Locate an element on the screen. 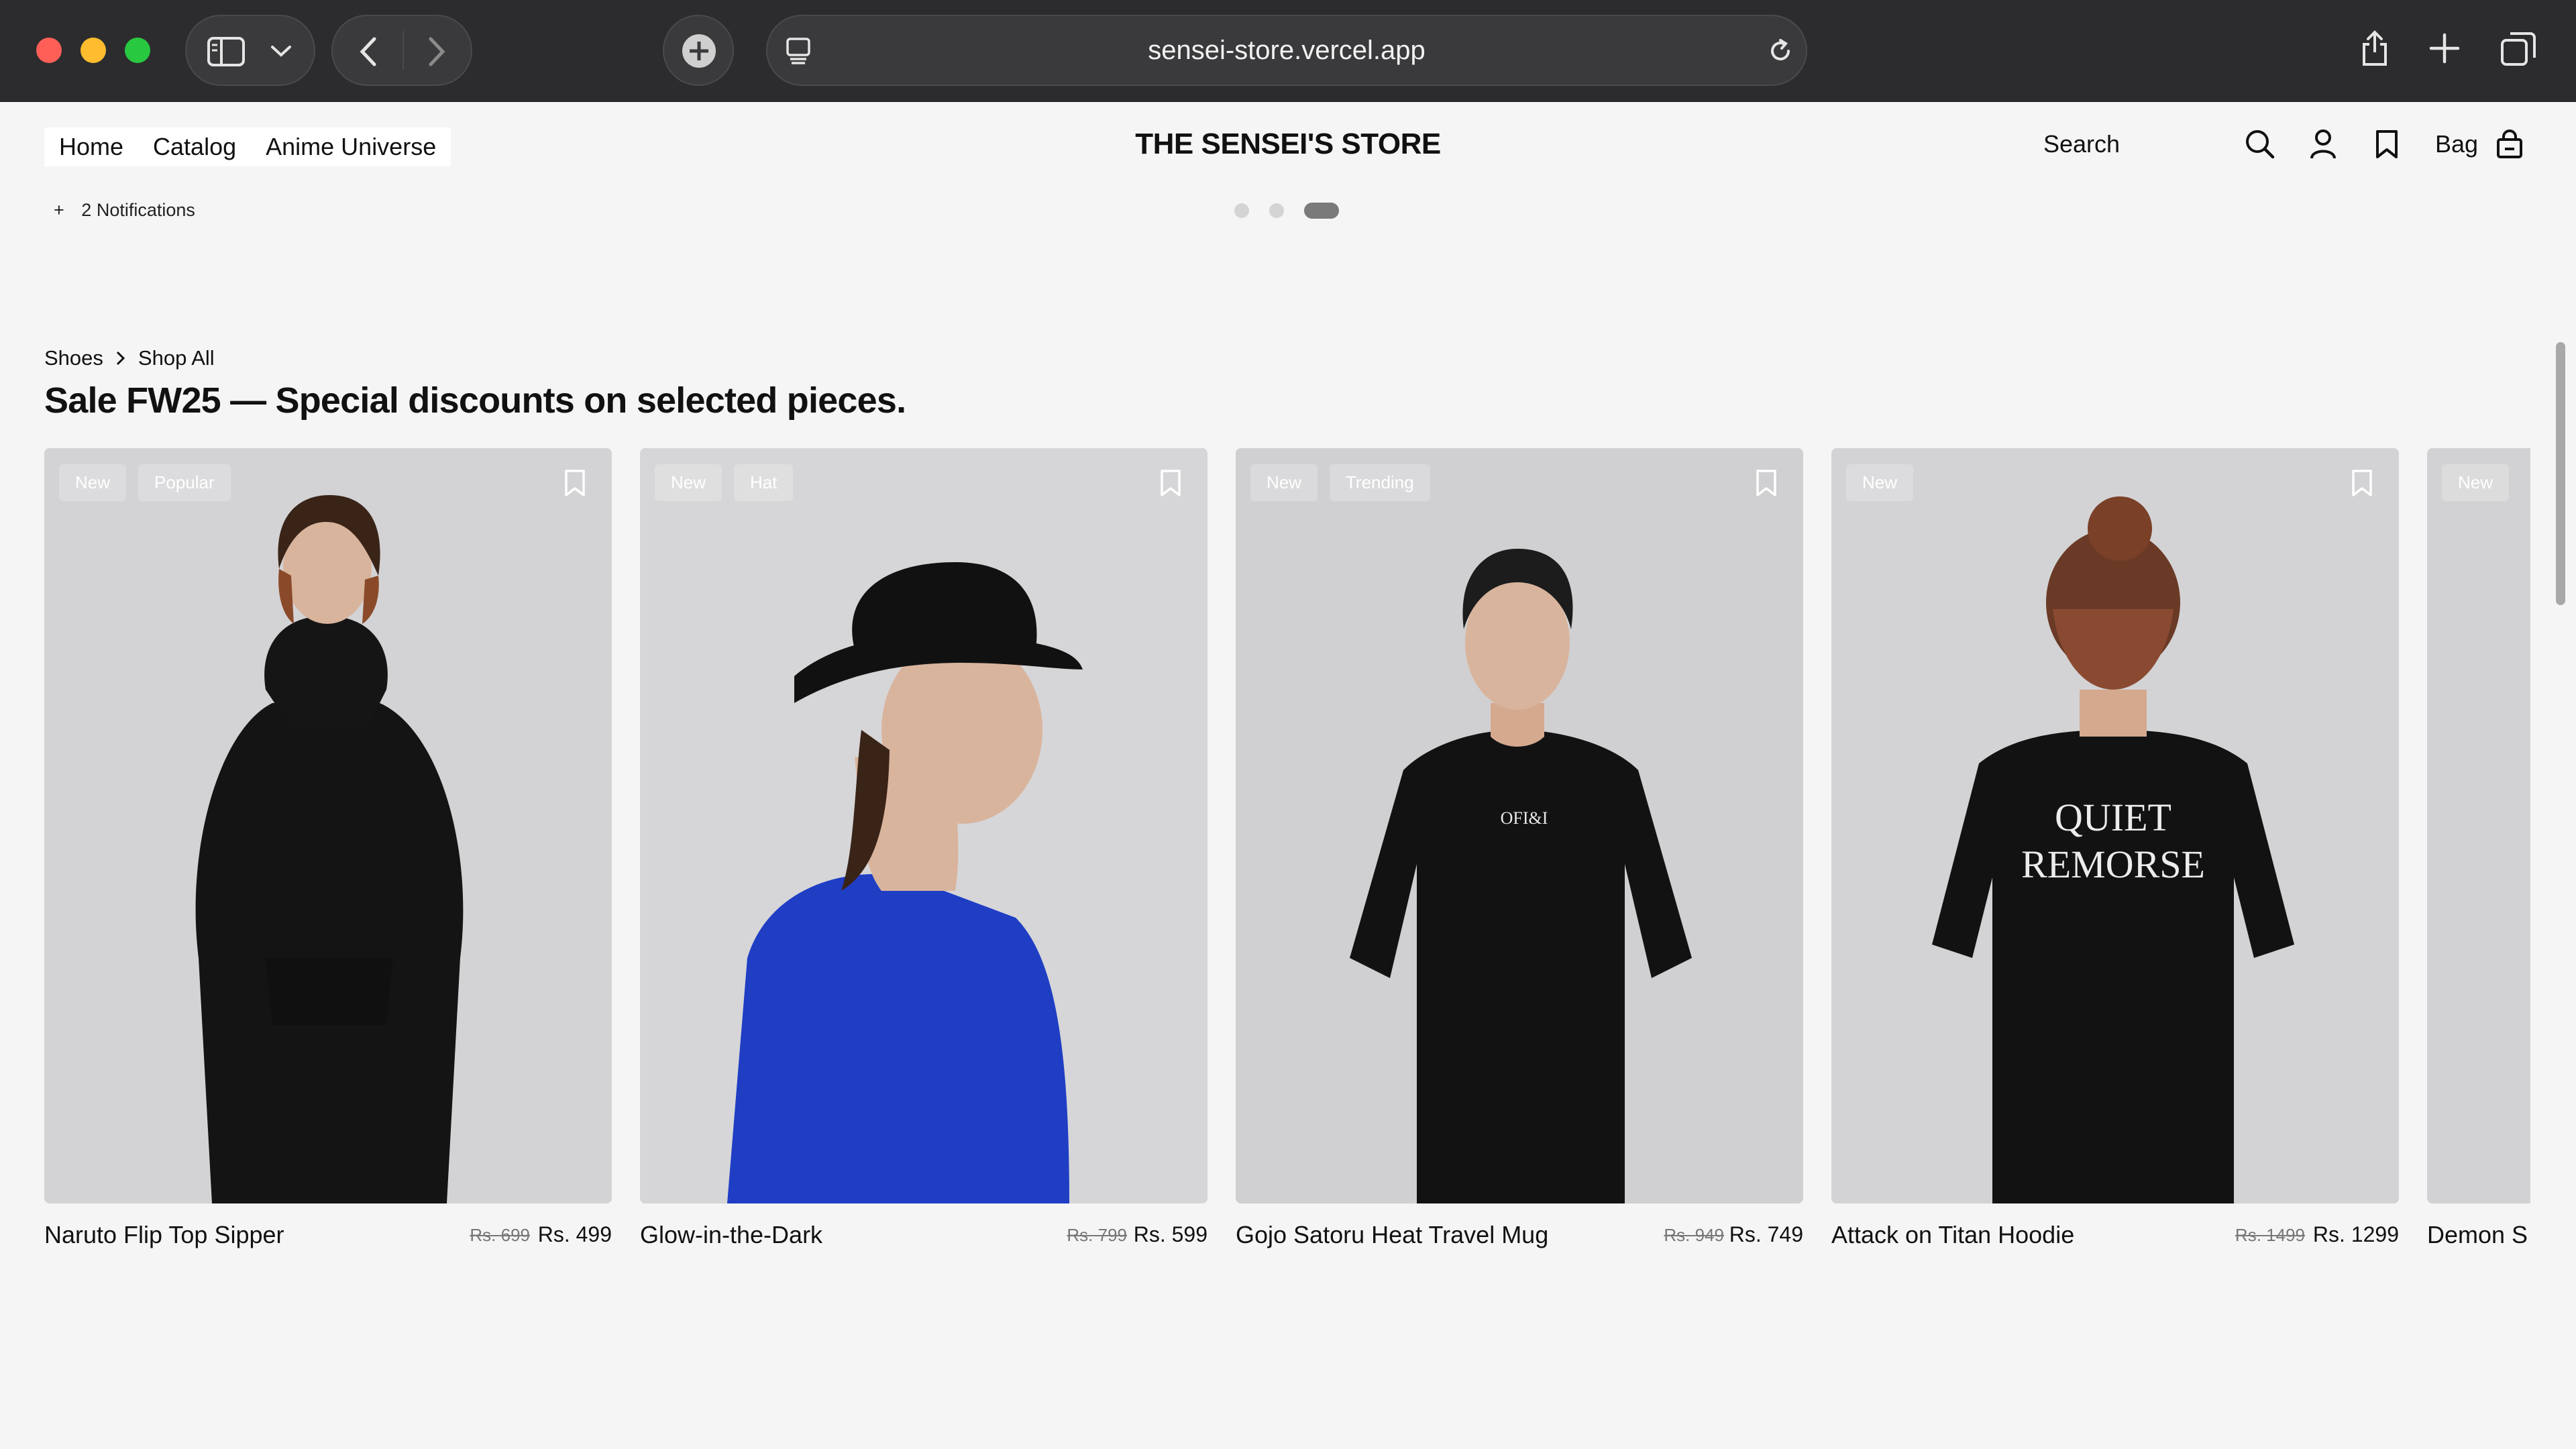 This screenshot has width=2576, height=1449. browser-toolbar: sensei-store.vercel.app is located at coordinates (1288, 51).